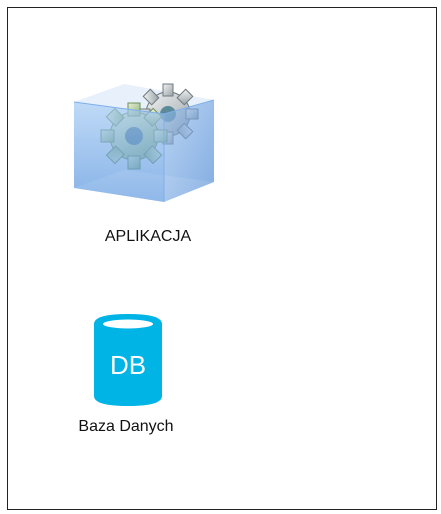 The height and width of the screenshot is (514, 441). I want to click on application-label: APLIKACJA, so click(148, 236).